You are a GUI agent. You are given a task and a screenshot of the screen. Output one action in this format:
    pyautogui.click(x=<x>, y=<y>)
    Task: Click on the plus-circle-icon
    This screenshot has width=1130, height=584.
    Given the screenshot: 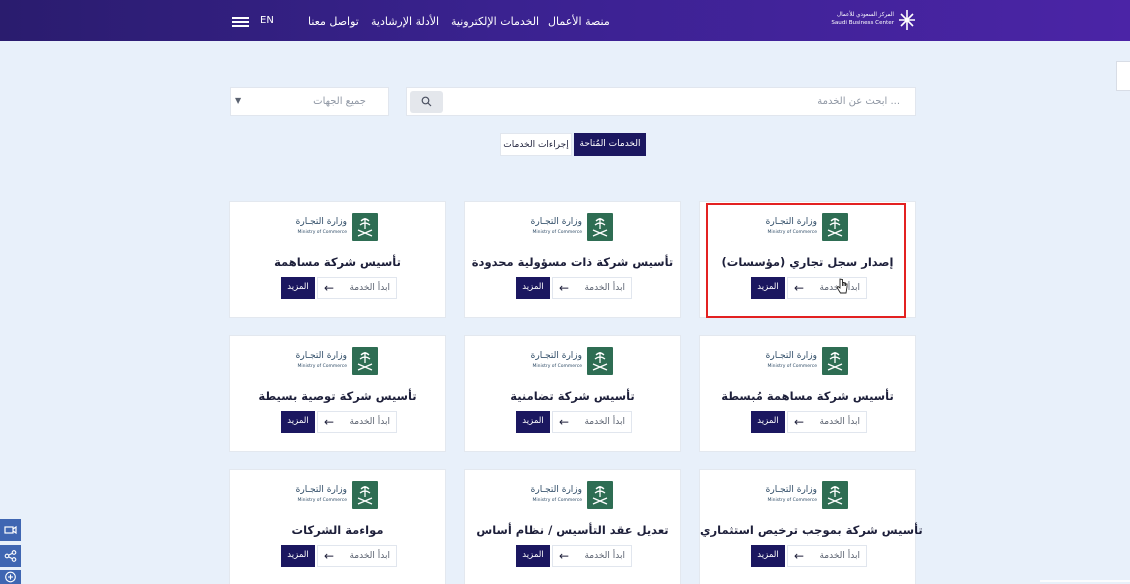 What is the action you would take?
    pyautogui.click(x=10, y=577)
    